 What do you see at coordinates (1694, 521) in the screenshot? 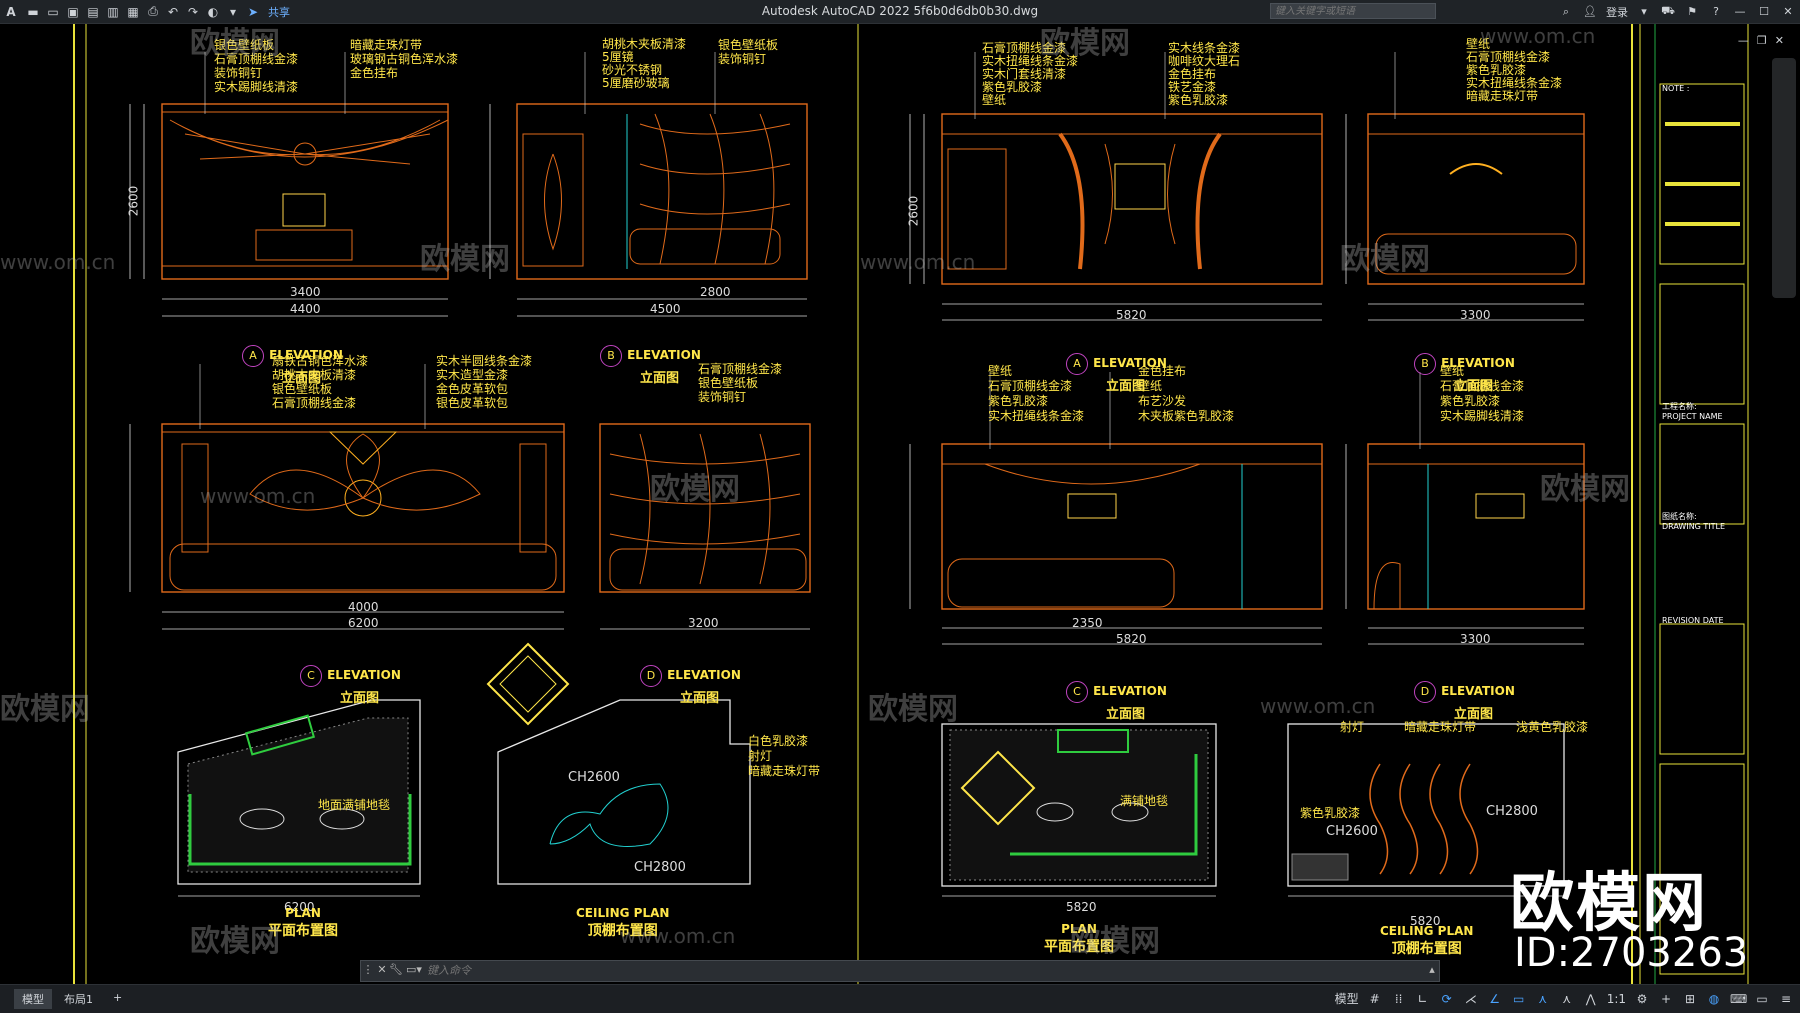
I see `titleblock-drawing-title: 图纸名称: DRAWING TITLE` at bounding box center [1694, 521].